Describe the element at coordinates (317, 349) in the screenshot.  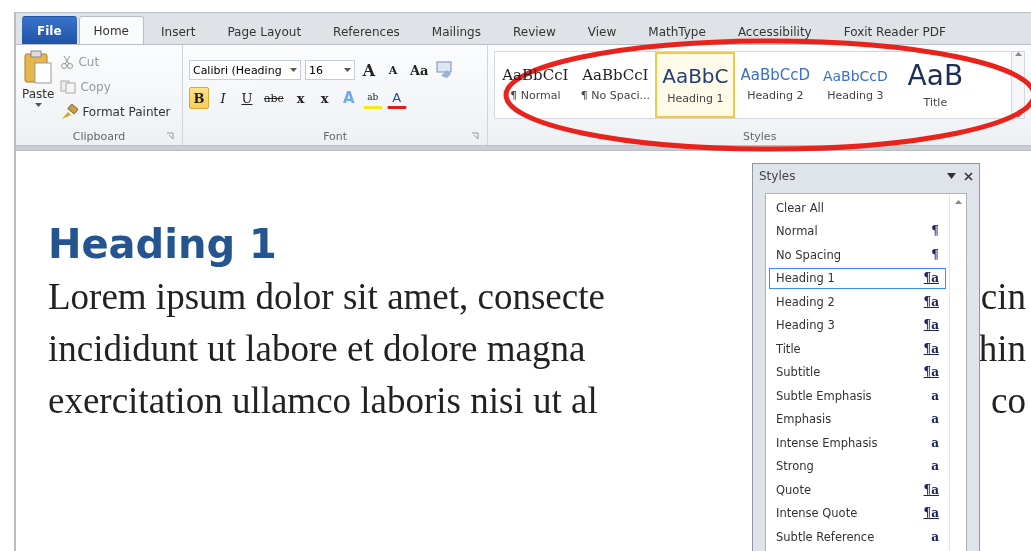
I see `body-text: incididunt ut labore et dolore magna` at that location.